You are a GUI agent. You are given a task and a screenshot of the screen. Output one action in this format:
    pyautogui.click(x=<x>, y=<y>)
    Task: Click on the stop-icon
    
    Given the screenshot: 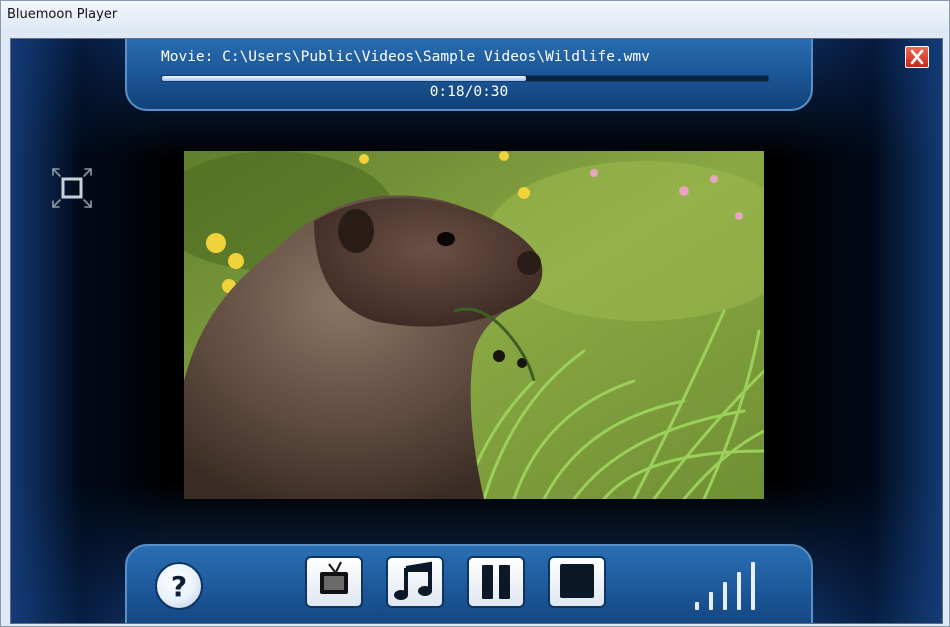 What is the action you would take?
    pyautogui.click(x=577, y=581)
    